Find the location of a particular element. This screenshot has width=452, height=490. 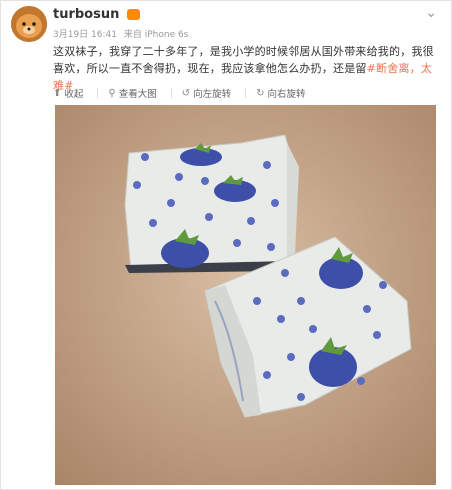

post-date: 3月19日 16:41 is located at coordinates (85, 35).